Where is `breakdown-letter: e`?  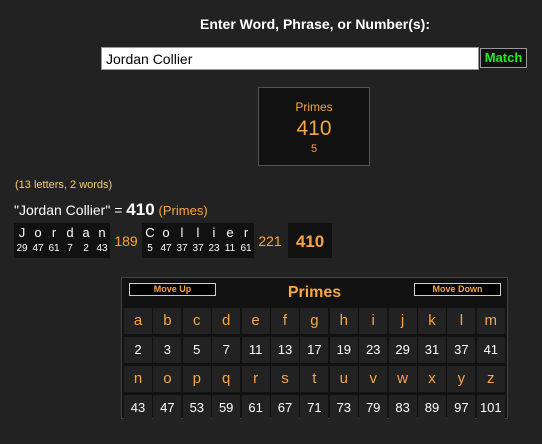
breakdown-letter: e is located at coordinates (230, 232).